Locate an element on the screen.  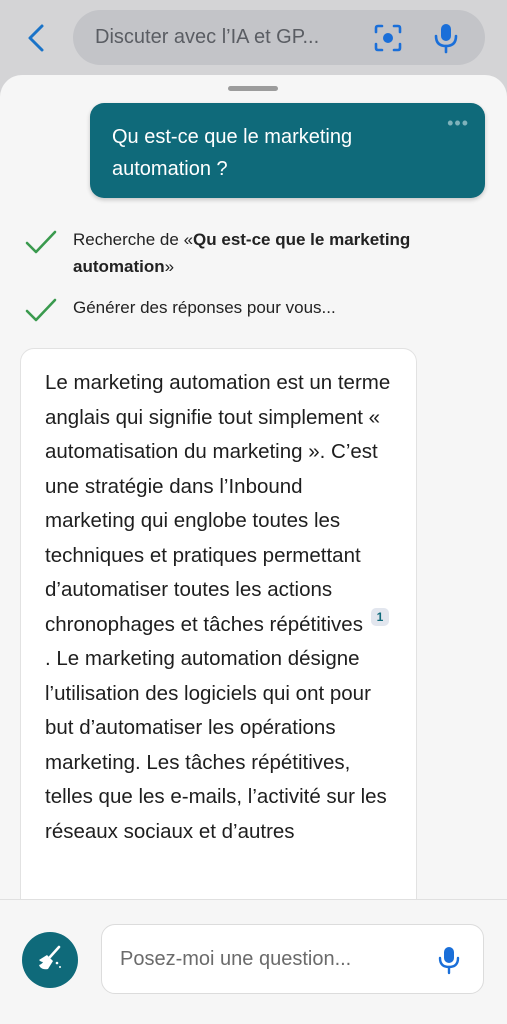
citation-badge: 1 is located at coordinates (380, 616).